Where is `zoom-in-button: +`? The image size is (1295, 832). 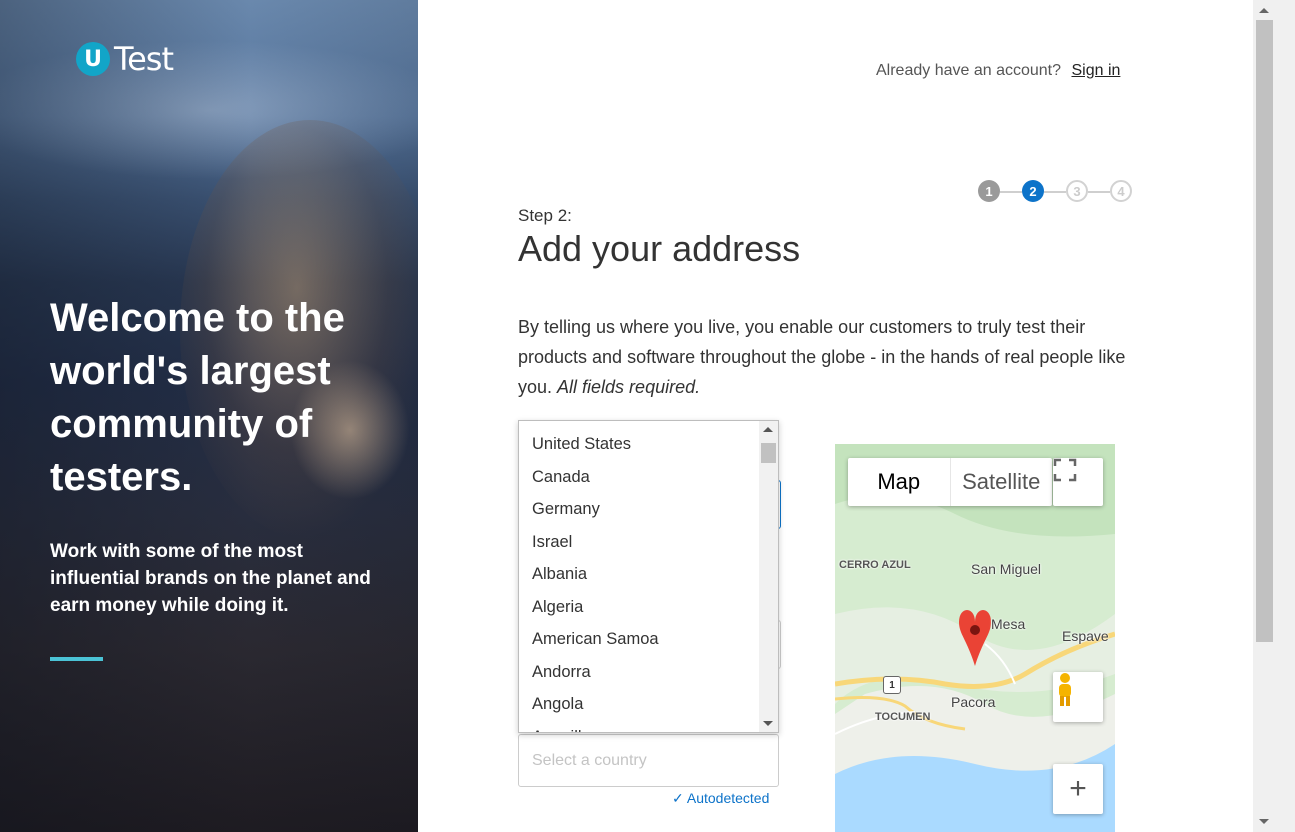 zoom-in-button: + is located at coordinates (1078, 789).